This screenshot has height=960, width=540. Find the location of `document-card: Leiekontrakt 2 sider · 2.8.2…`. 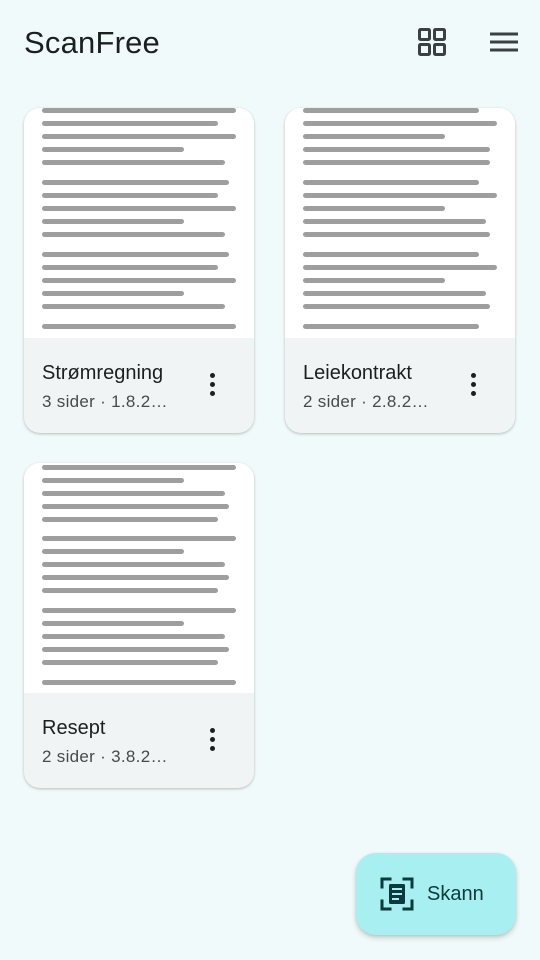

document-card: Leiekontrakt 2 sider · 2.8.2… is located at coordinates (400, 270).